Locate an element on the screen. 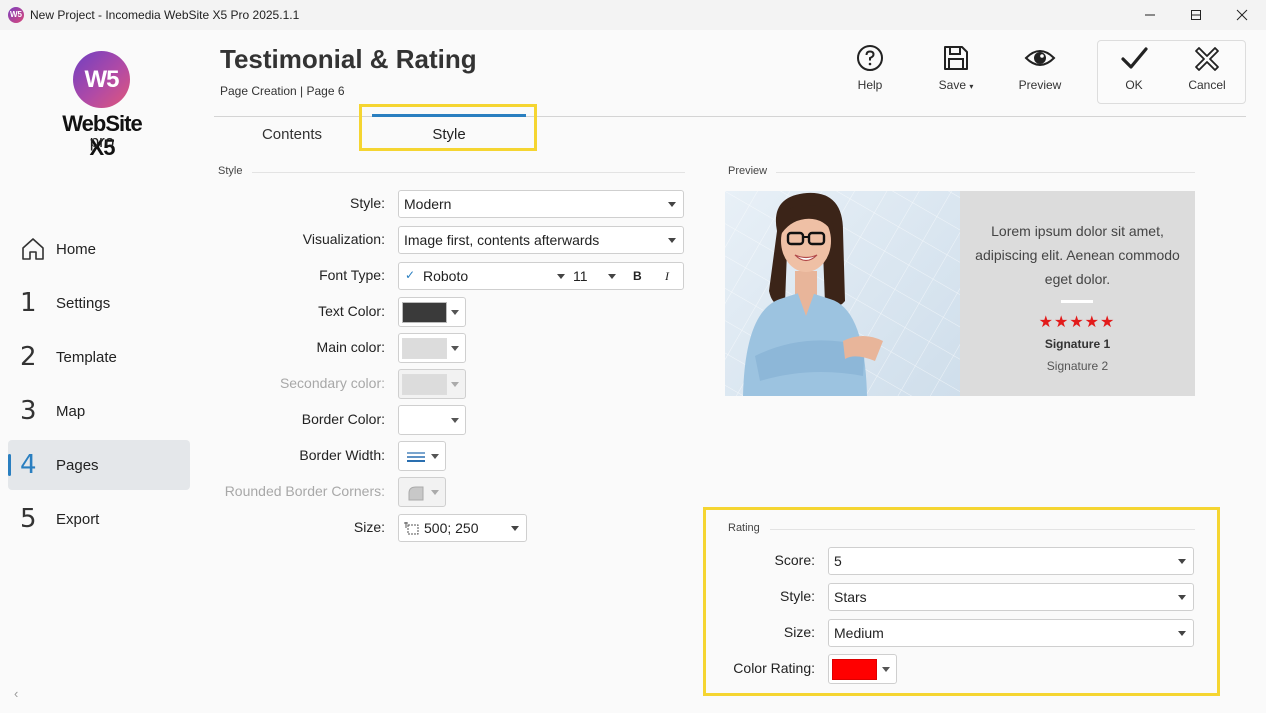 The height and width of the screenshot is (713, 1266). help-icon is located at coordinates (870, 58).